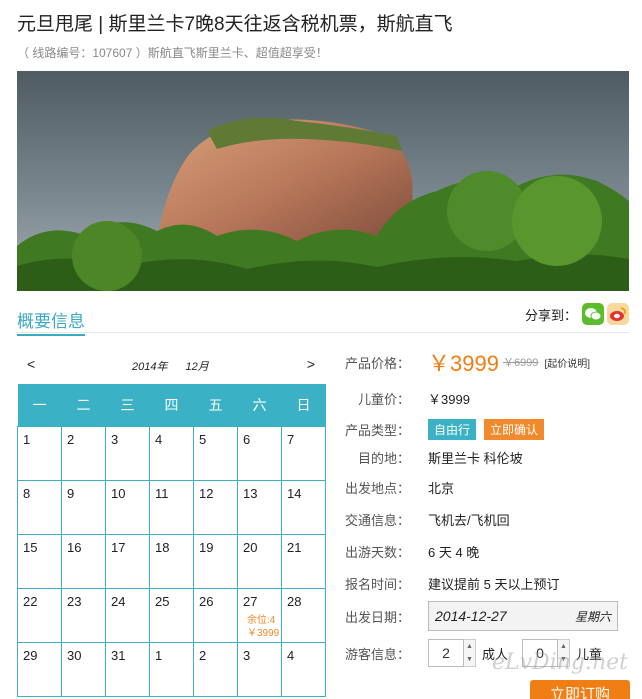 The image size is (642, 699). What do you see at coordinates (215, 615) in the screenshot?
I see `calendar-day: 26` at bounding box center [215, 615].